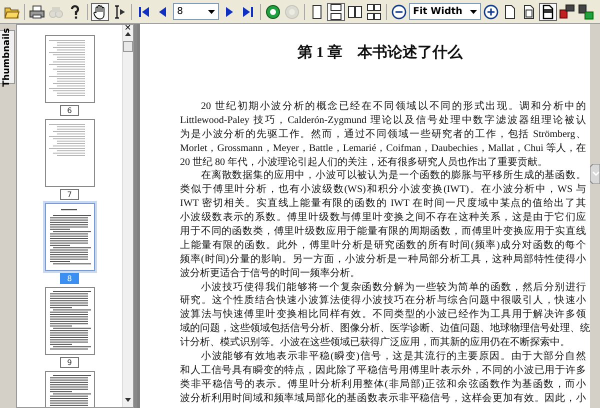  What do you see at coordinates (383, 301) in the screenshot?
I see `text-line: 研究。这个性质结合快速小波算法使得小波技巧在分析与综合问题中很吸引人，快速小` at bounding box center [383, 301].